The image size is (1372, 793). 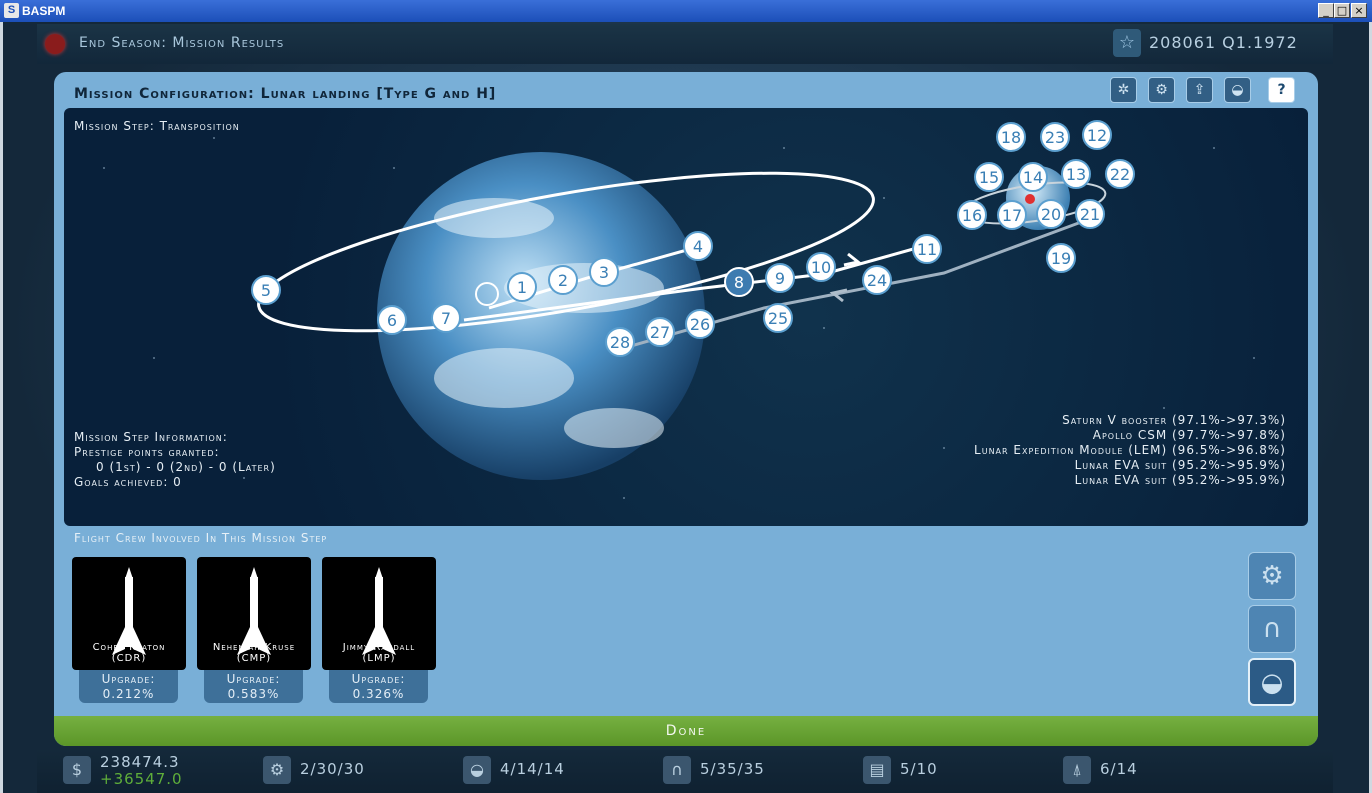 What do you see at coordinates (44, 11) in the screenshot?
I see `window-title: BASPM` at bounding box center [44, 11].